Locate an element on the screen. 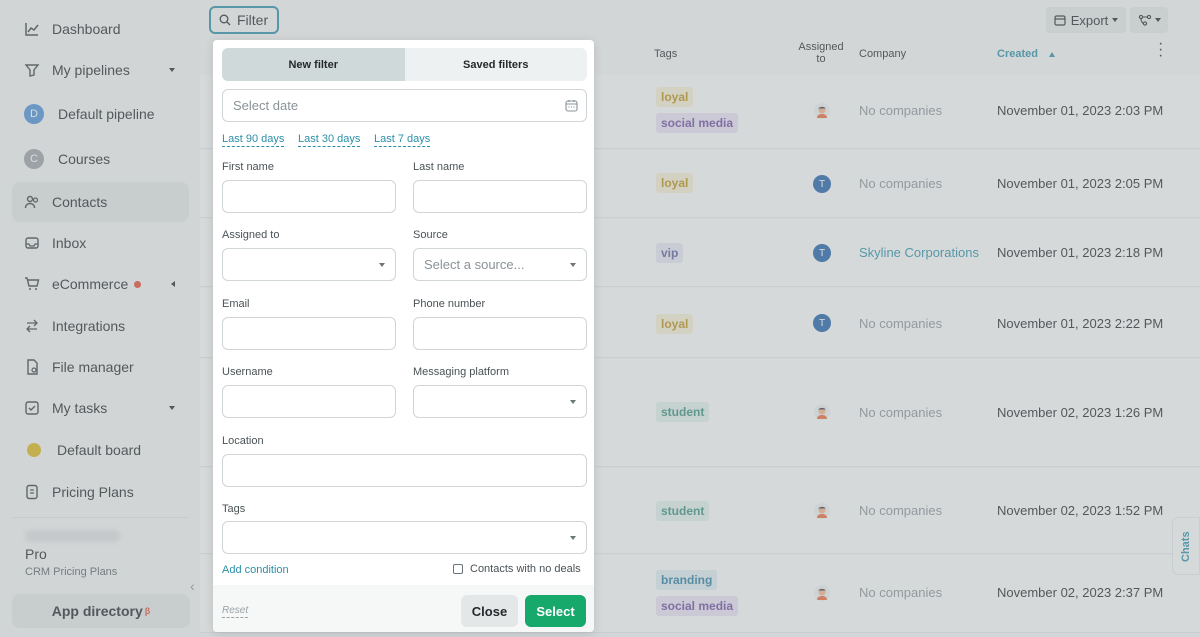  reset-link: Reset is located at coordinates (235, 611).